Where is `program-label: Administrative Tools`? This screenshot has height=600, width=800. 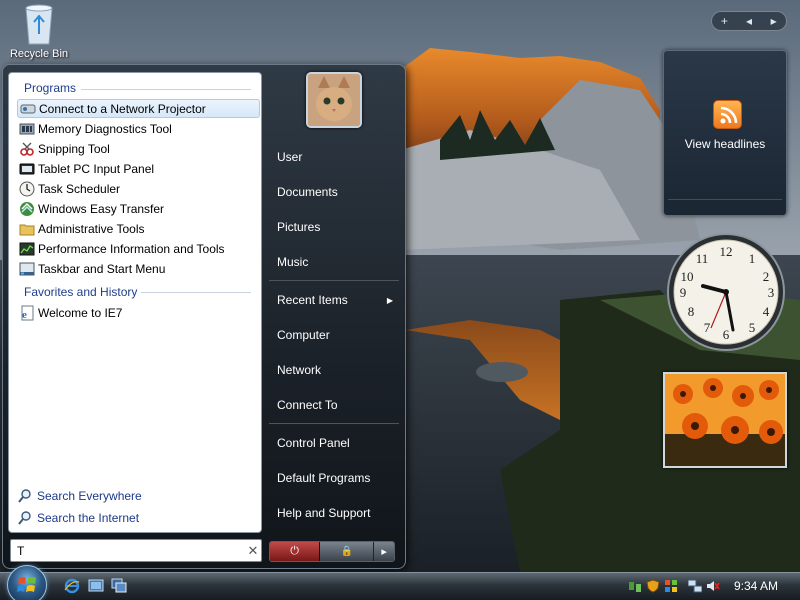
program-label: Administrative Tools is located at coordinates (91, 228).